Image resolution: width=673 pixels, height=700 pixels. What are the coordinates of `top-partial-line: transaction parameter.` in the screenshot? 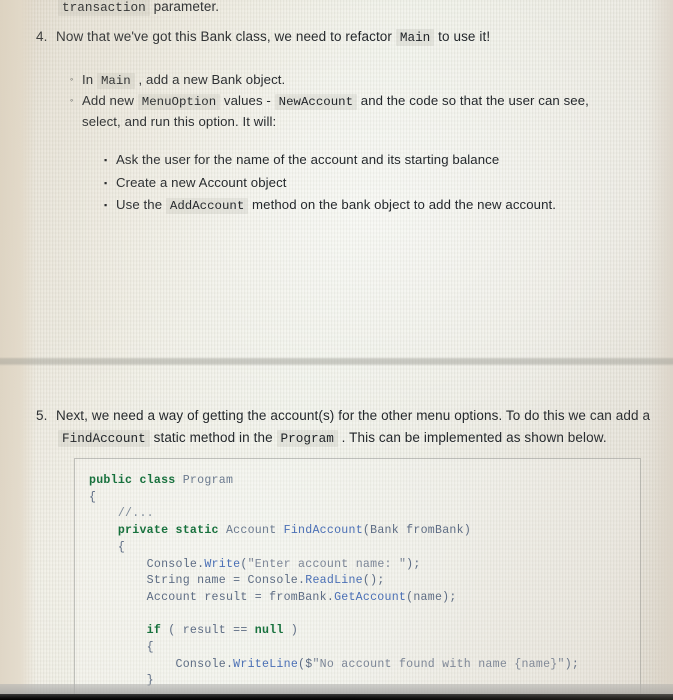 It's located at (138, 8).